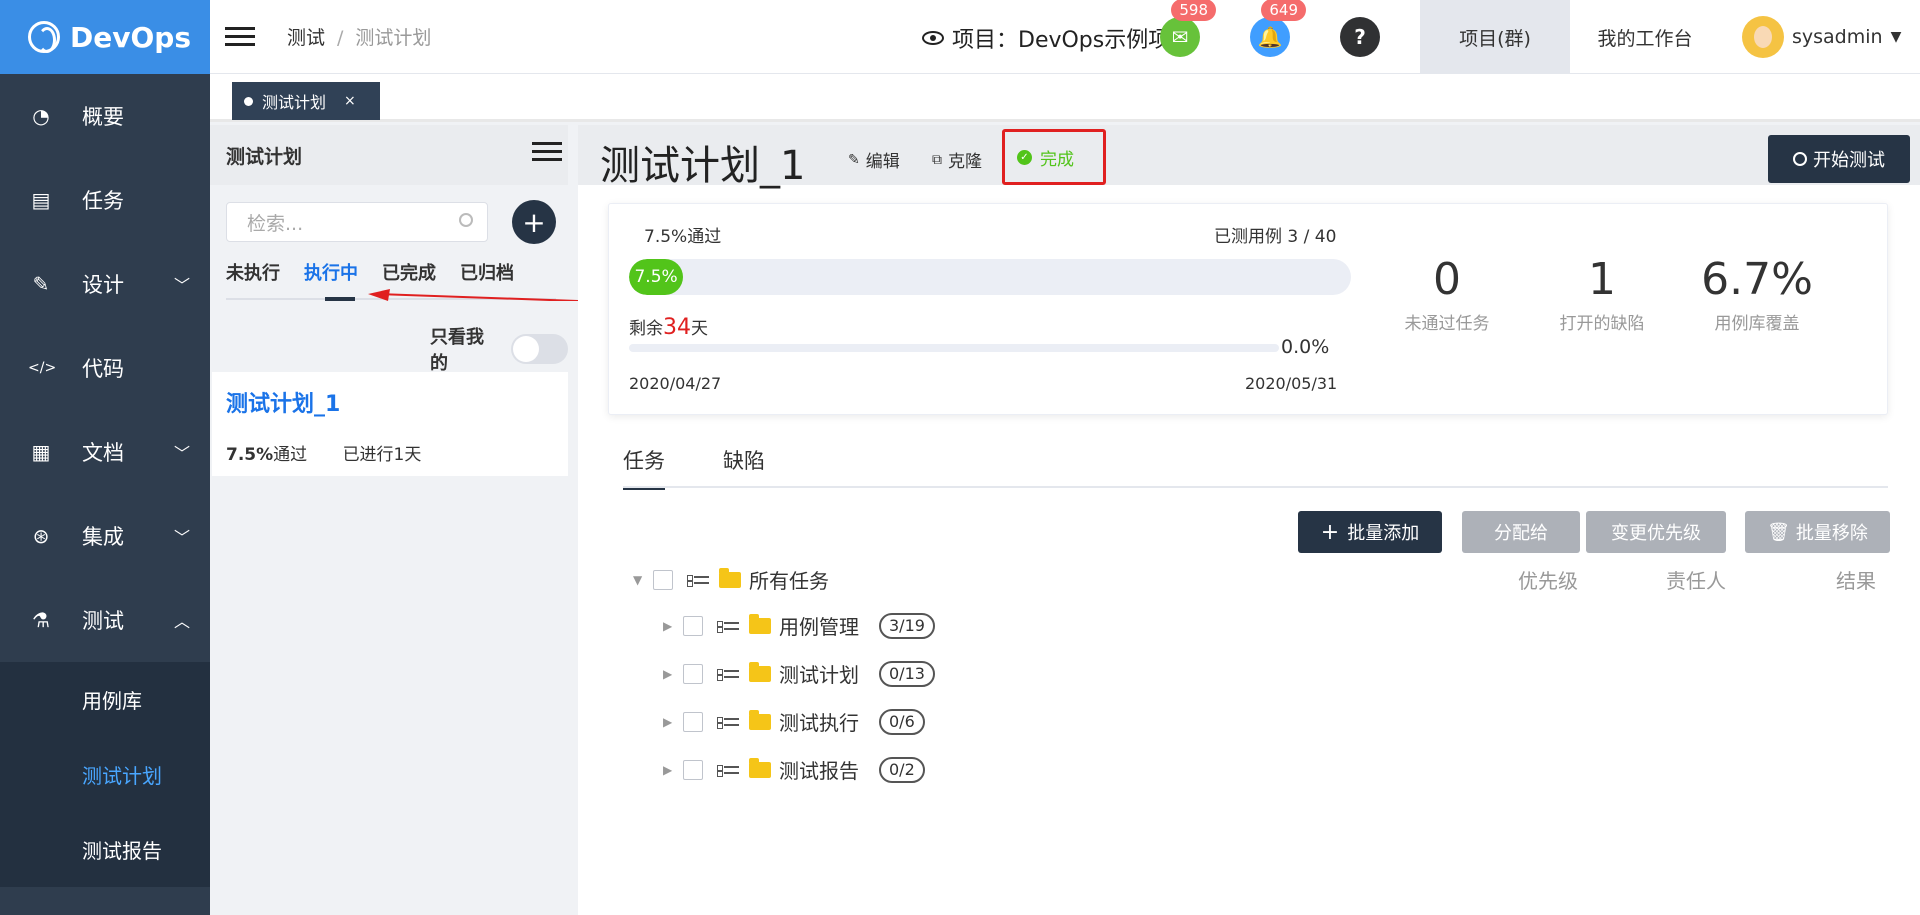  What do you see at coordinates (1521, 532) in the screenshot?
I see `assign-button: 分配给` at bounding box center [1521, 532].